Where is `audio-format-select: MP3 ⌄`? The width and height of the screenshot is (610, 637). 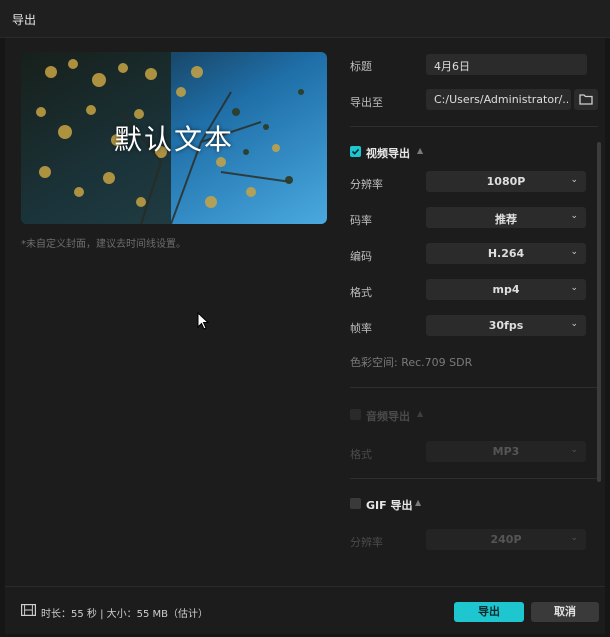
audio-format-select: MP3 ⌄ is located at coordinates (506, 451).